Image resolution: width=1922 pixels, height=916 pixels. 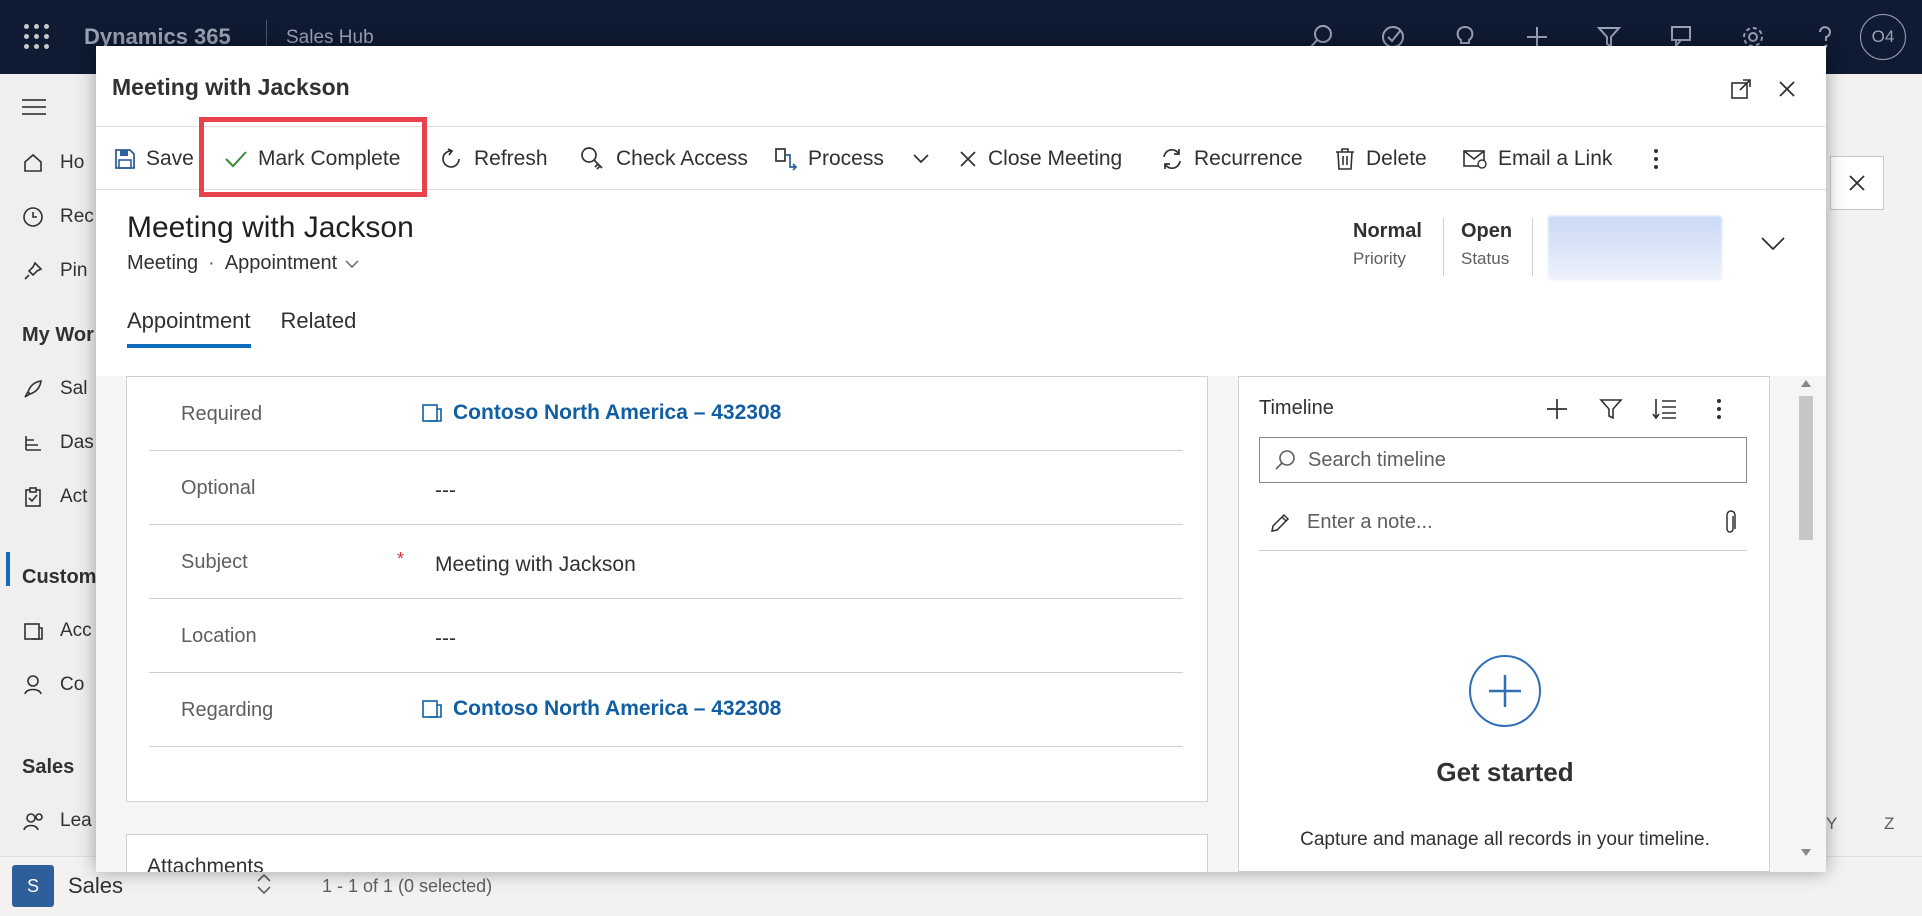 I want to click on nav-item-label: Acc, so click(x=76, y=630).